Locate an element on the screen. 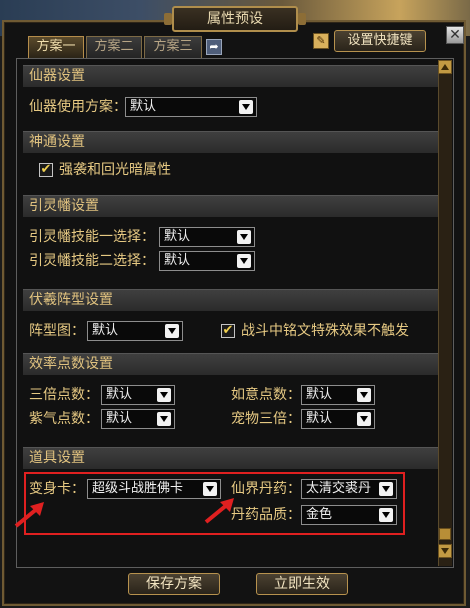 Image resolution: width=470 pixels, height=608 pixels. triple-points-value: 默认 is located at coordinates (119, 394).